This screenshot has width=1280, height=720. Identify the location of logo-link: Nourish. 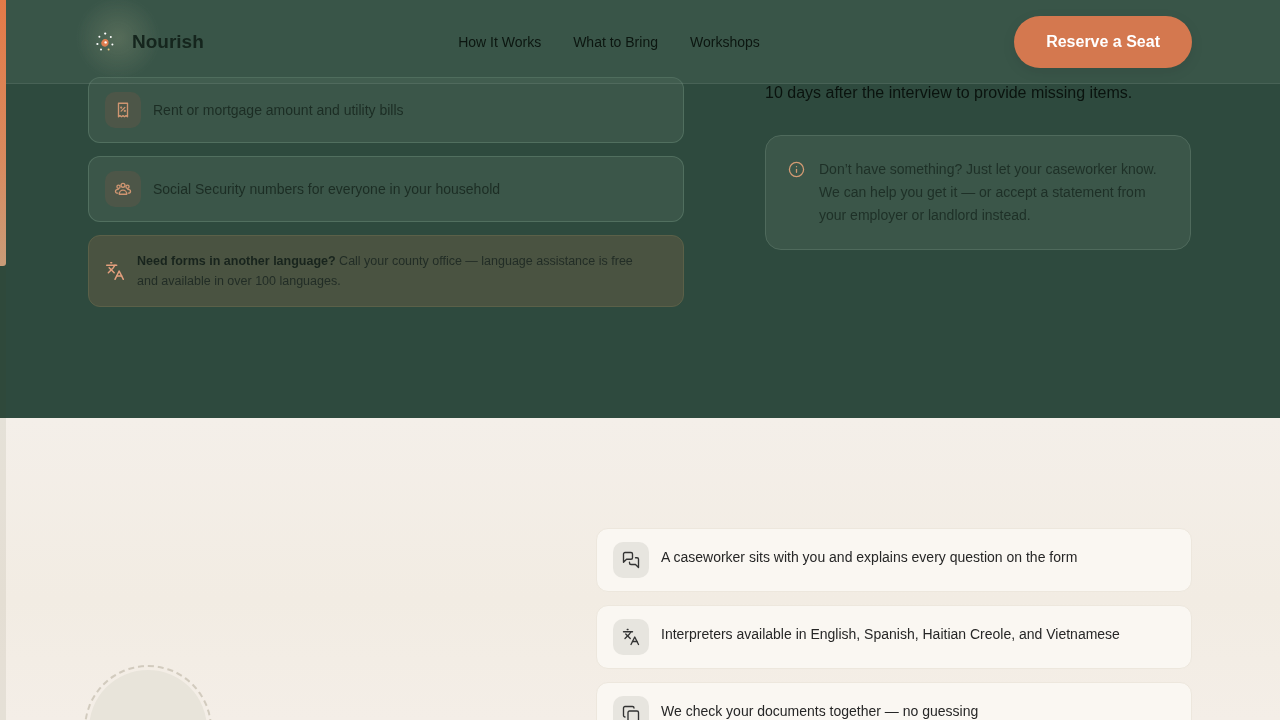
(150, 41).